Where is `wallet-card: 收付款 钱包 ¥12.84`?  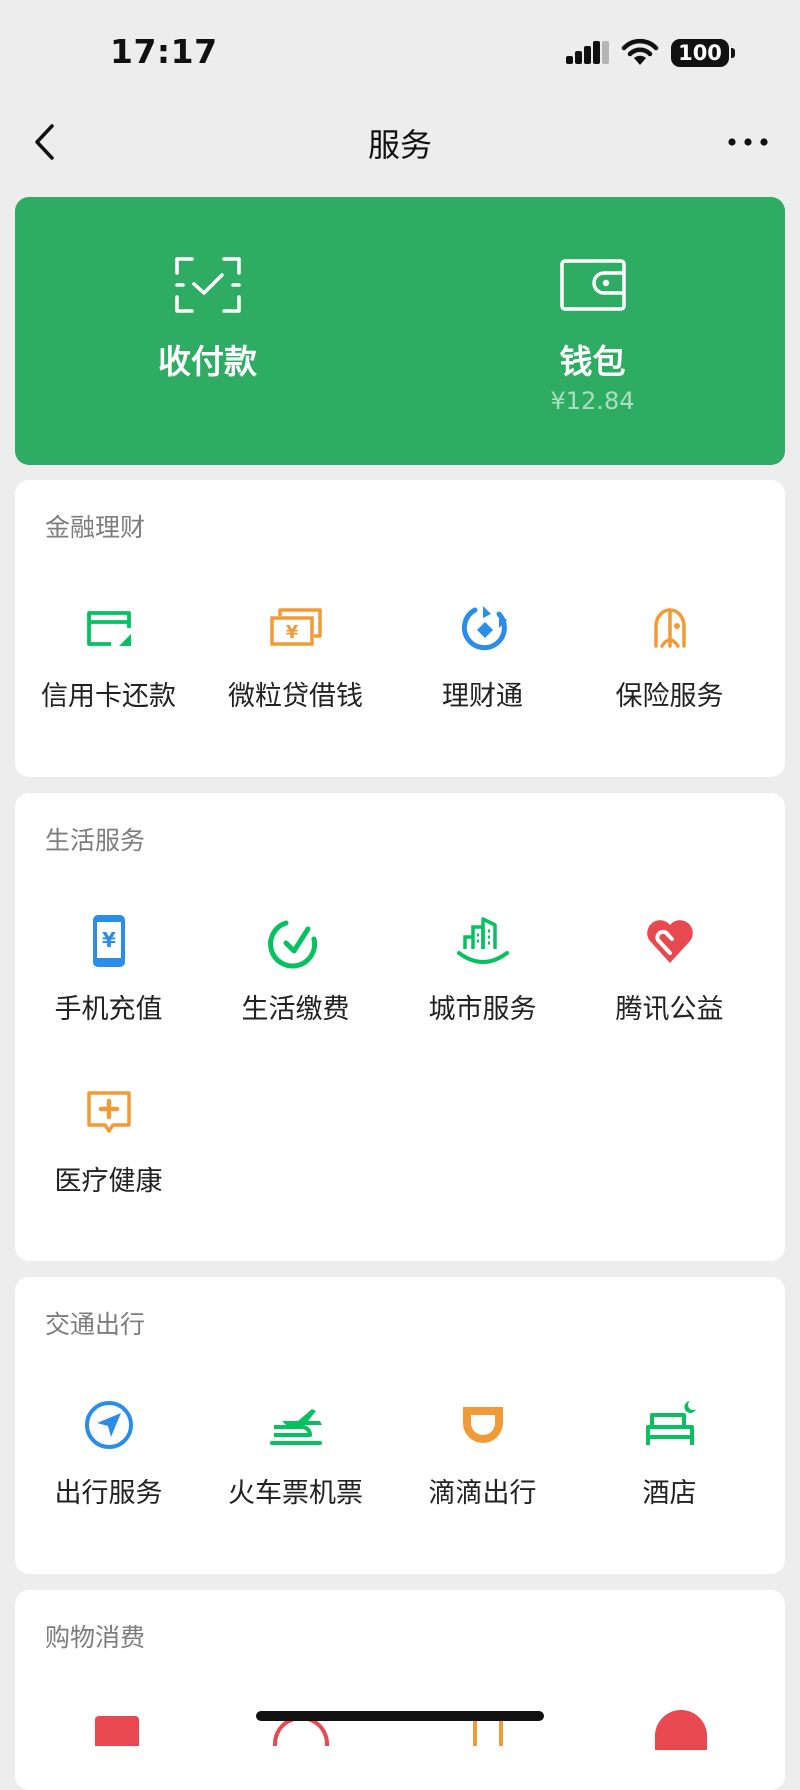 wallet-card: 收付款 钱包 ¥12.84 is located at coordinates (400, 331).